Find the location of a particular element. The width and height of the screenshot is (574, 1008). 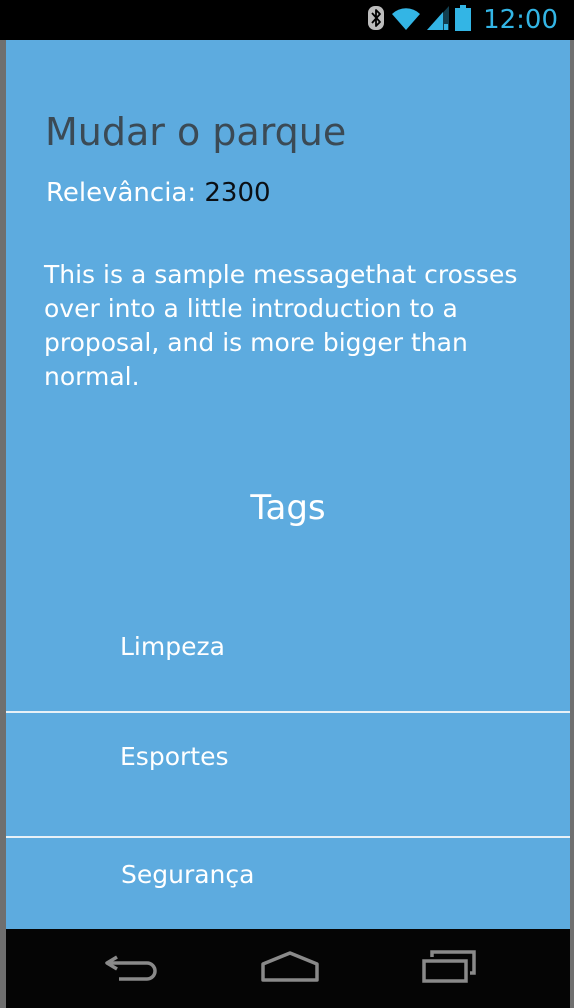

status-time: 12:00 is located at coordinates (520, 20).